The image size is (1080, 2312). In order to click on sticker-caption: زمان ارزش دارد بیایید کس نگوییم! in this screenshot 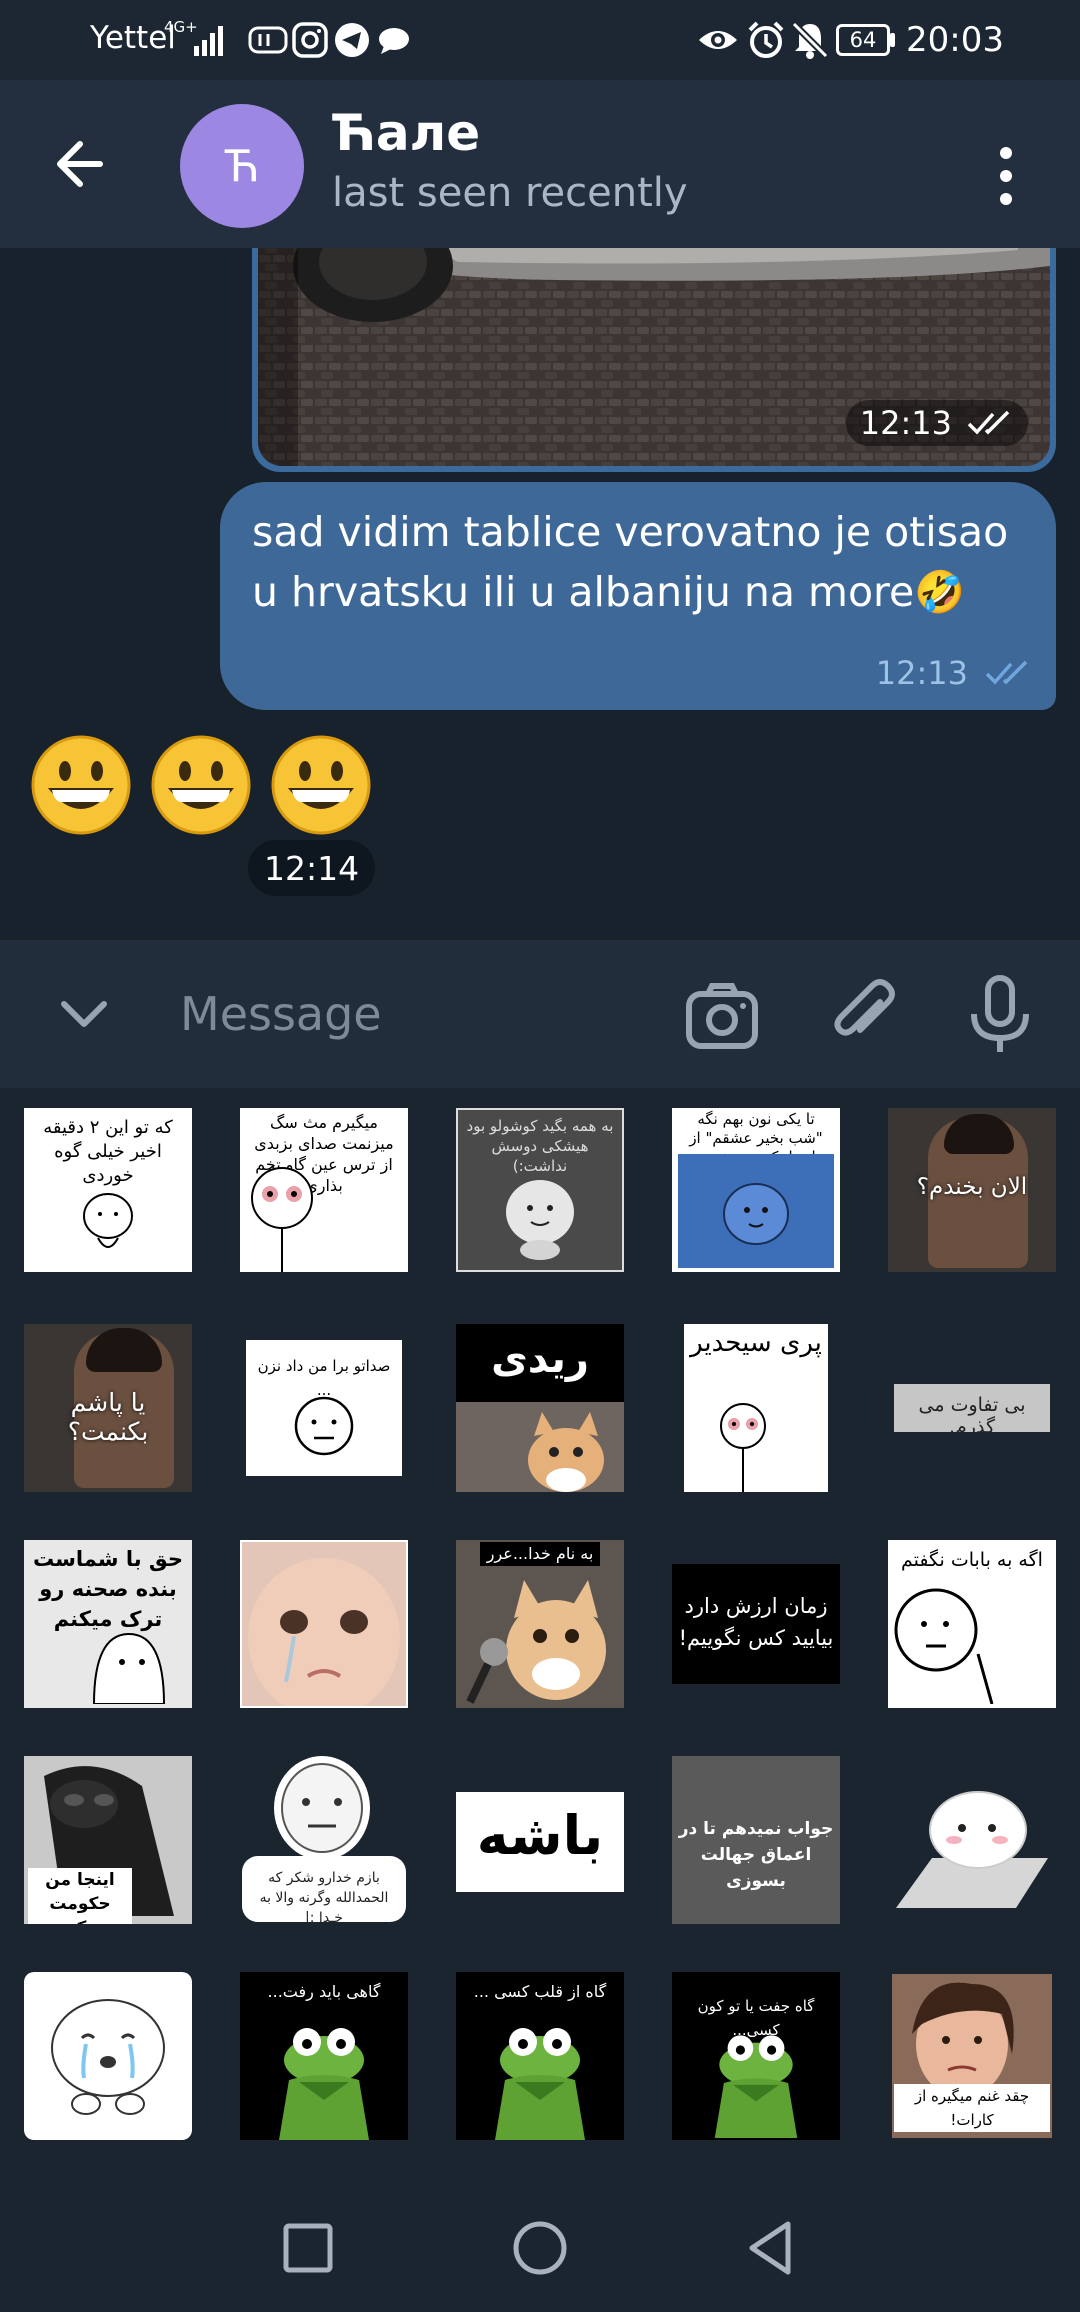, I will do `click(756, 1622)`.